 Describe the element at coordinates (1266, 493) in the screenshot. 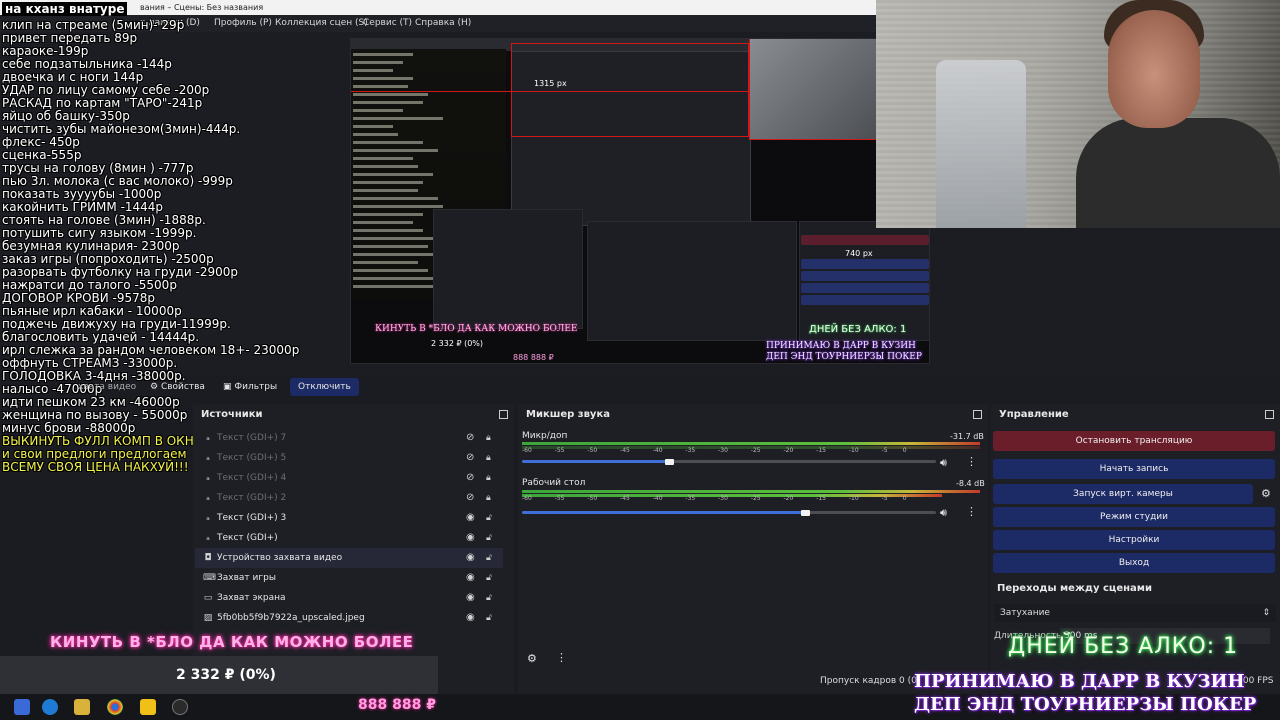

I see `gear-icon: ⚙` at that location.